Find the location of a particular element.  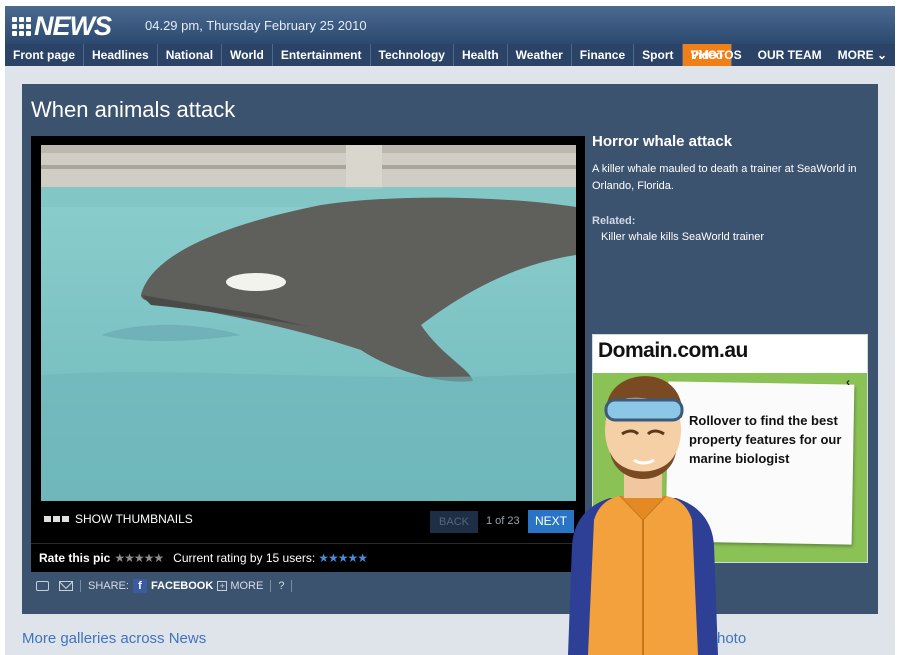

more-share-link: MORE is located at coordinates (246, 586).